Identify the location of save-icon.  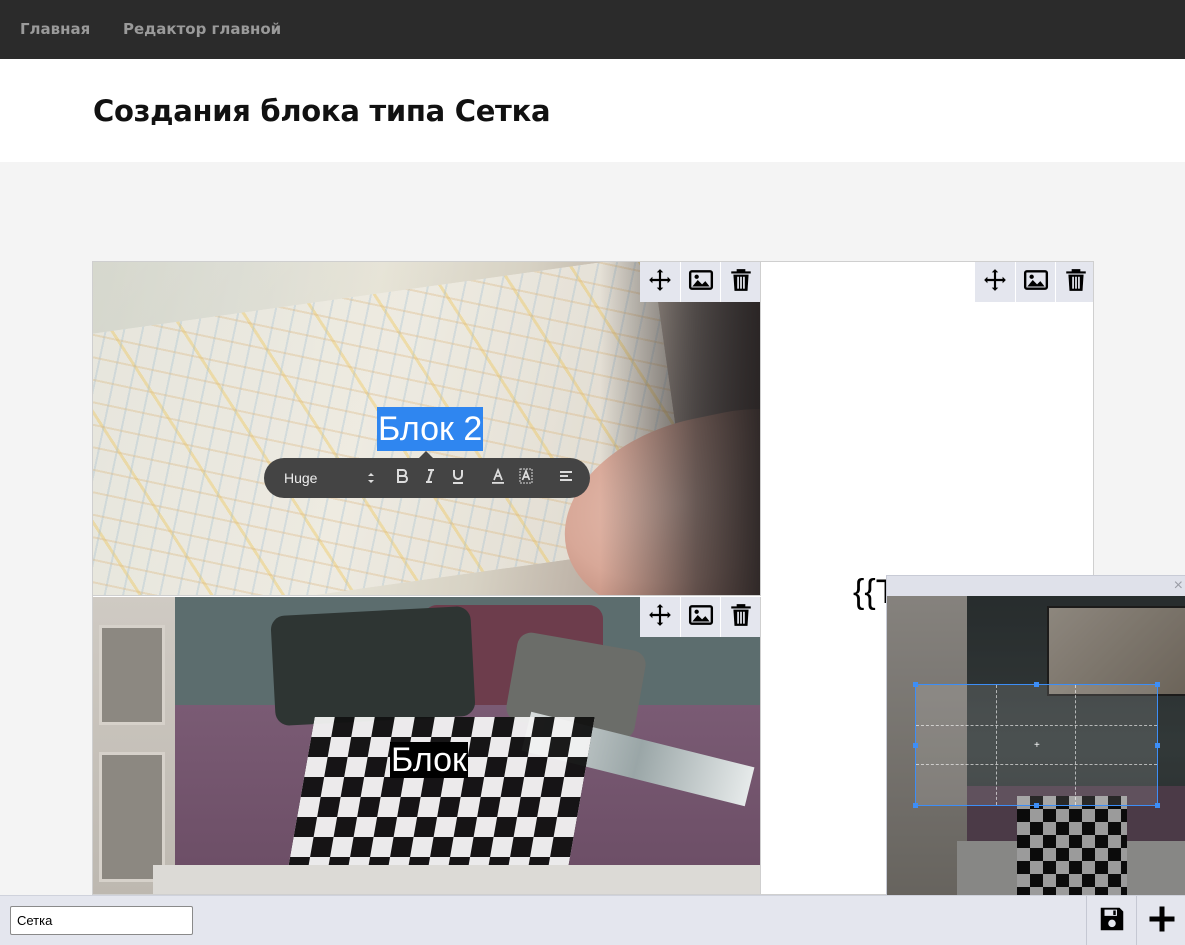
(1112, 921).